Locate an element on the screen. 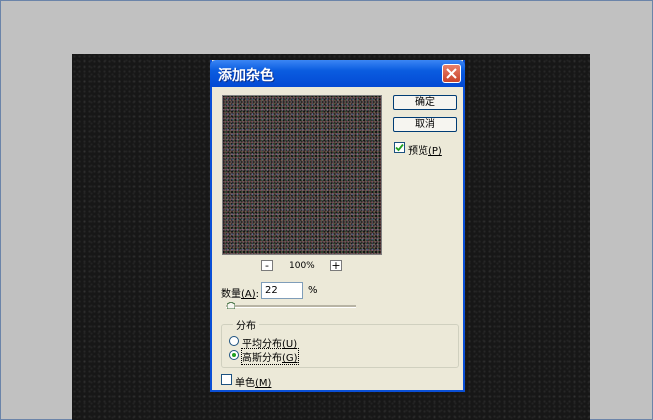  monochromatic-label-text: 单色 is located at coordinates (245, 383).